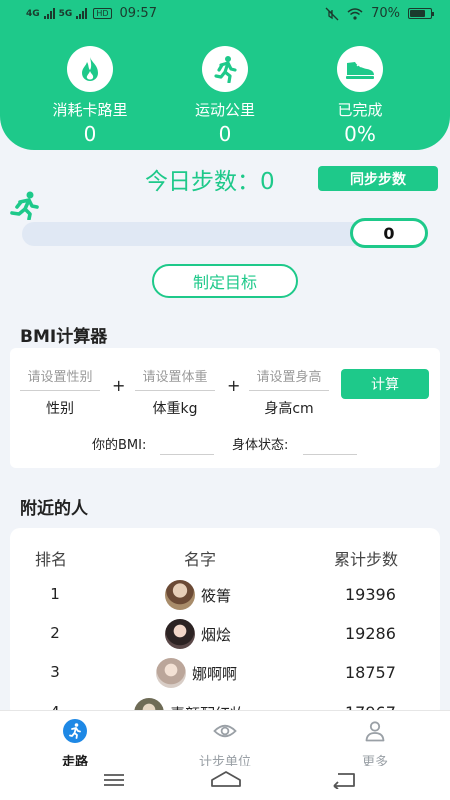 The height and width of the screenshot is (800, 450). Describe the element at coordinates (75, 731) in the screenshot. I see `walk-icon` at that location.